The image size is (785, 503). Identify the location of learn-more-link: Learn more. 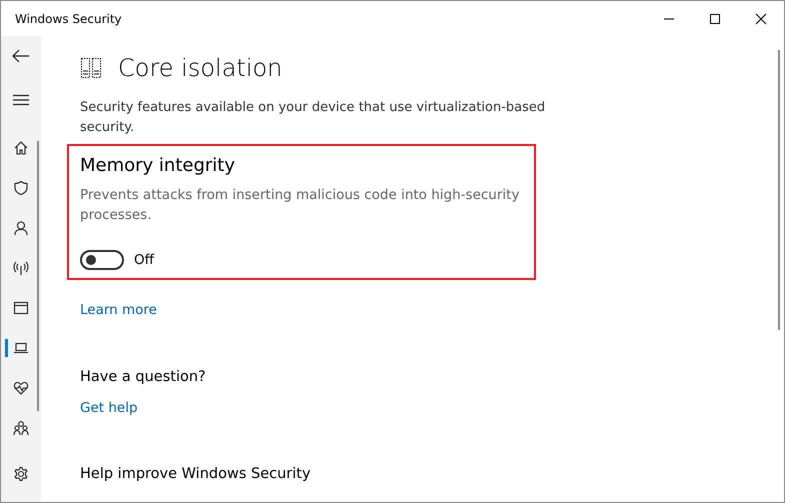
(118, 310).